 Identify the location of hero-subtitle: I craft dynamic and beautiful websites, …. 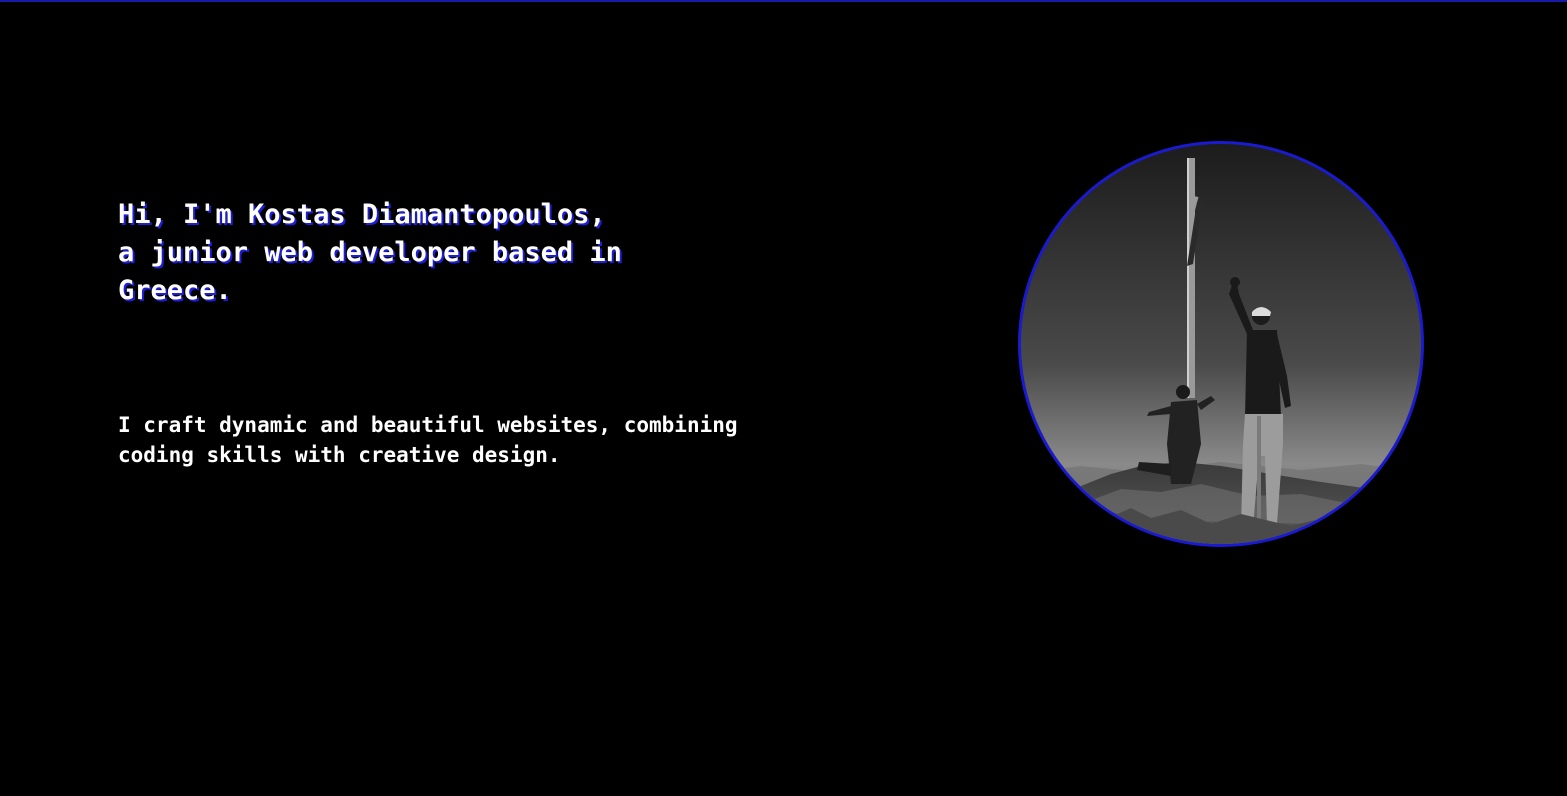
(428, 440).